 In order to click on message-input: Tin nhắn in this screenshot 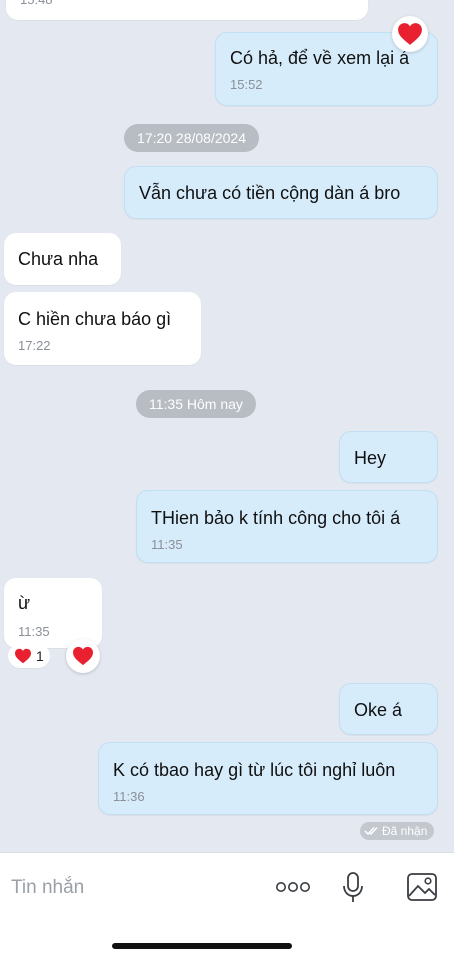, I will do `click(47, 888)`.